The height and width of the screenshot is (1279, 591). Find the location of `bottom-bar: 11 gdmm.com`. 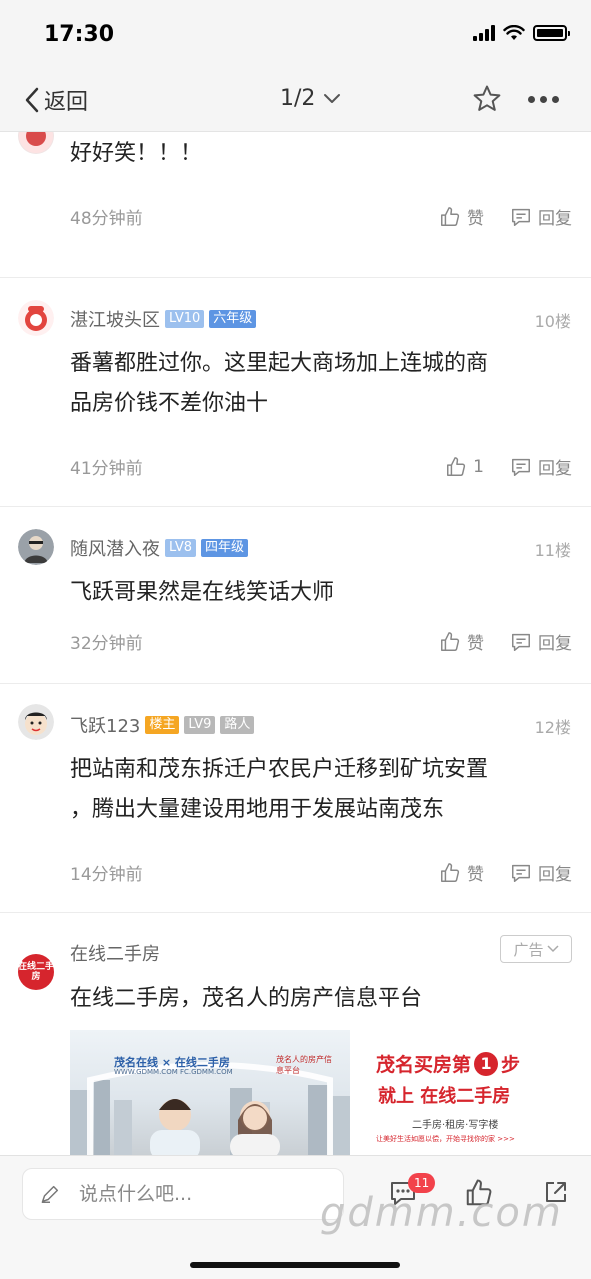

bottom-bar: 11 gdmm.com is located at coordinates (295, 1217).